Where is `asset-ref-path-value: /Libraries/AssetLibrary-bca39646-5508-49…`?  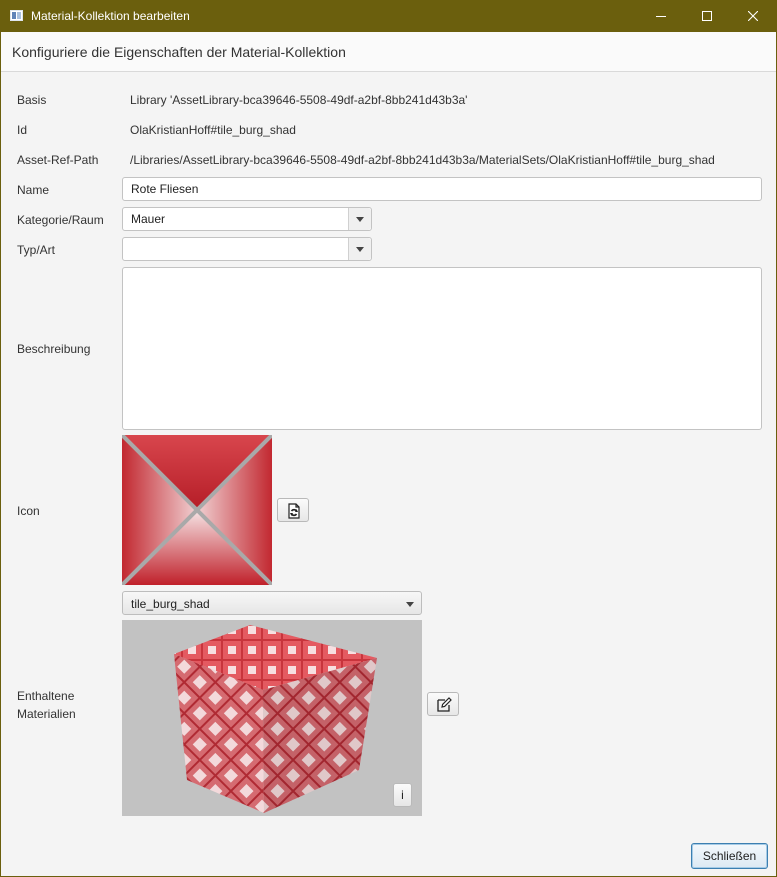
asset-ref-path-value: /Libraries/AssetLibrary-bca39646-5508-49… is located at coordinates (422, 160).